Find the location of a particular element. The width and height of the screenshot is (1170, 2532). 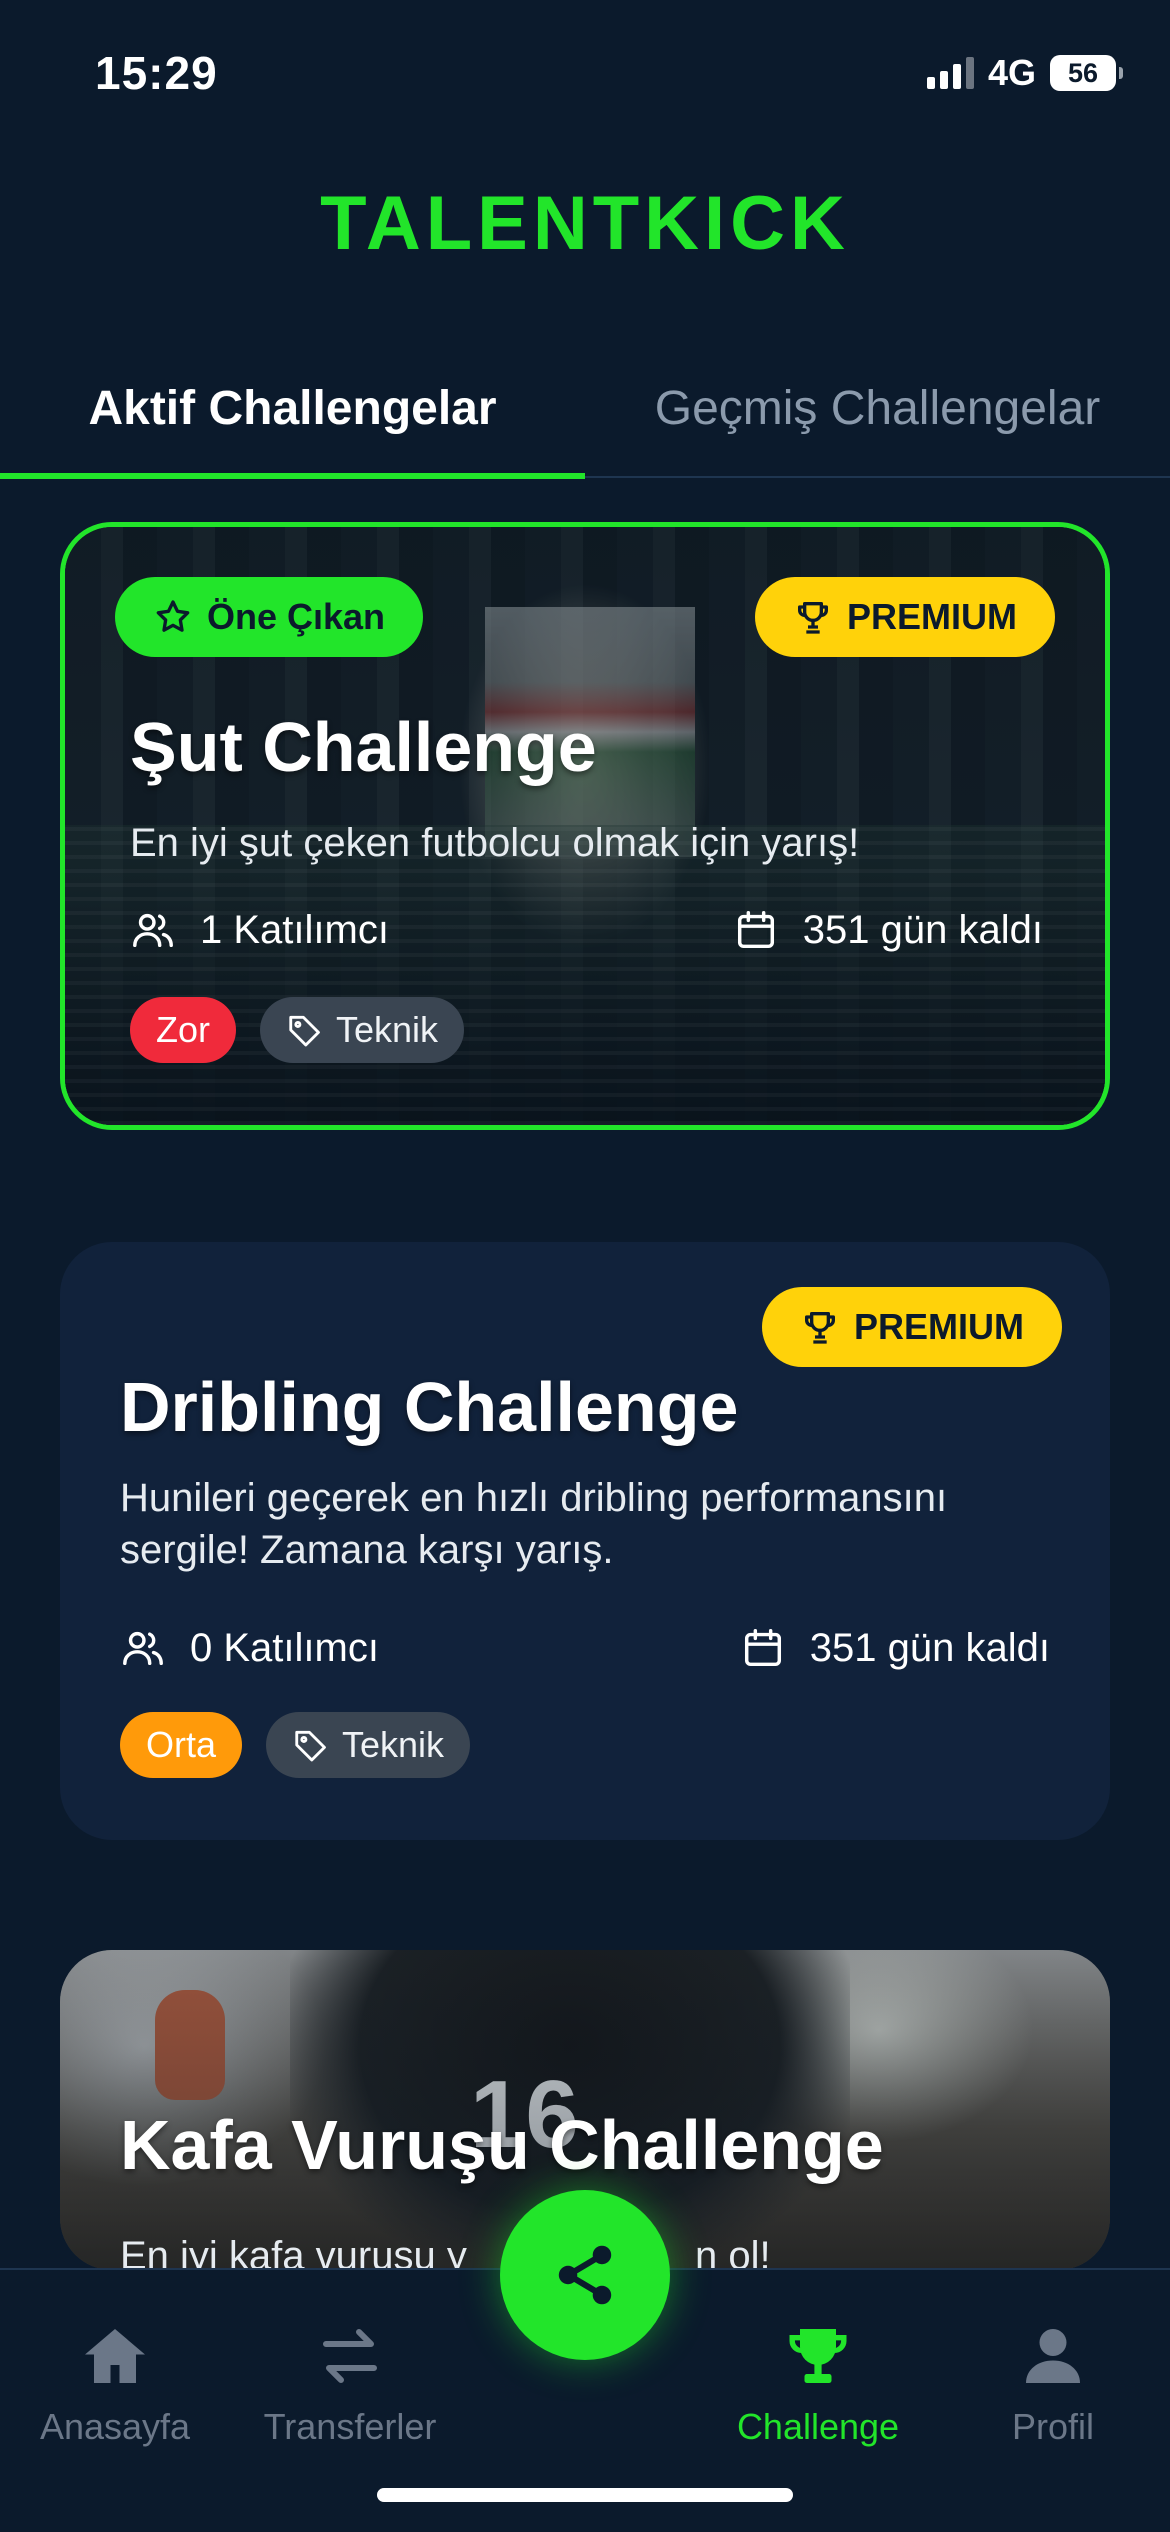

challenge-title: Dribling Challenge is located at coordinates (429, 1407).